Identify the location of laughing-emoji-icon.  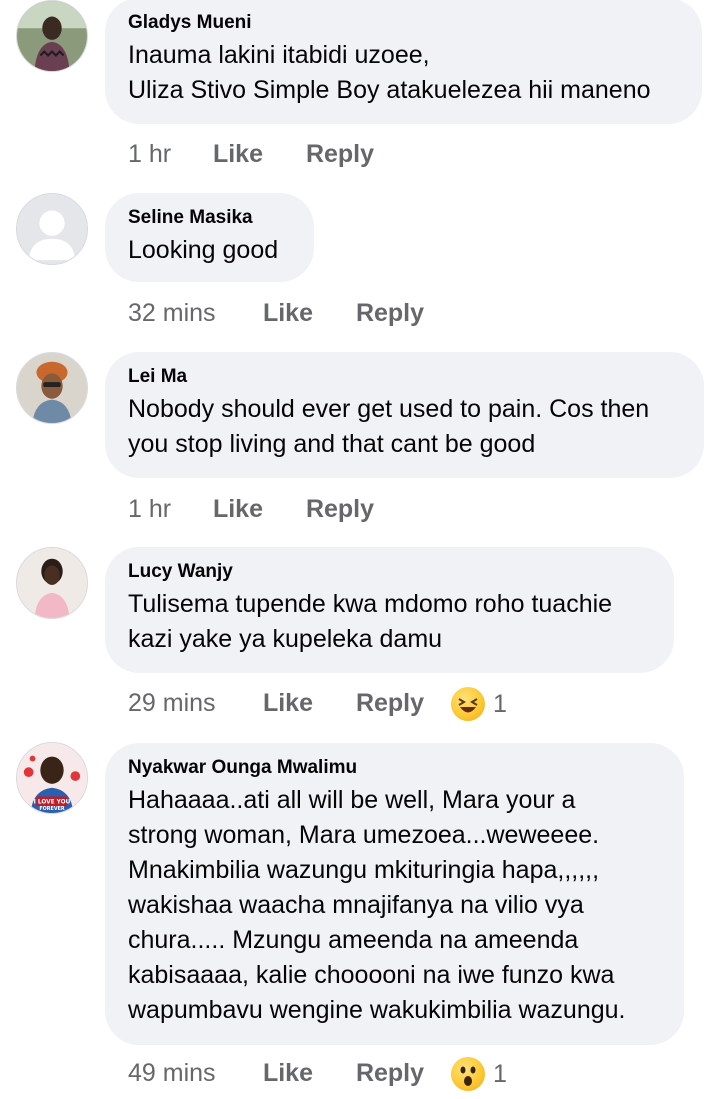
(467, 703).